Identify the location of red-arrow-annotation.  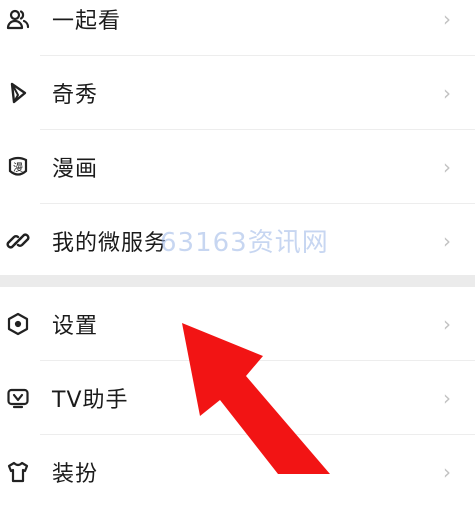
(256, 398).